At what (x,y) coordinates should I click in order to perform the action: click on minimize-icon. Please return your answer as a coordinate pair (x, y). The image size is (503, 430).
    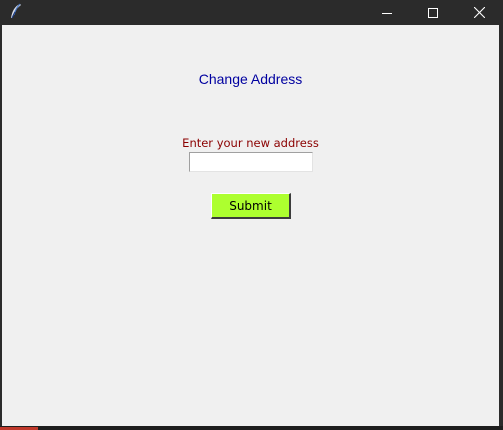
    Looking at the image, I should click on (387, 13).